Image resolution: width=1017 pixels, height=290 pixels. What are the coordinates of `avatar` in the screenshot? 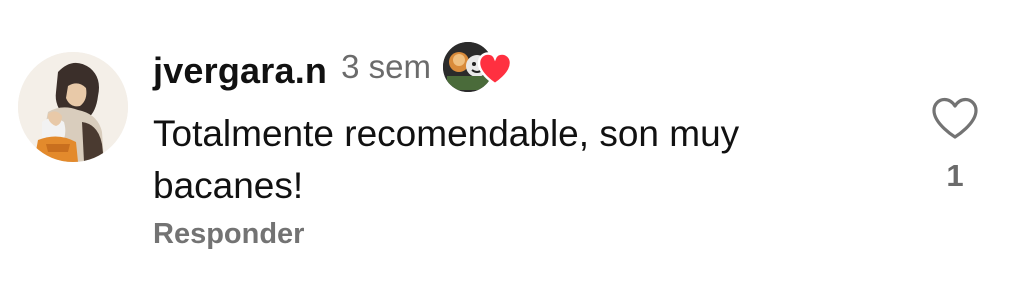 It's located at (73, 107).